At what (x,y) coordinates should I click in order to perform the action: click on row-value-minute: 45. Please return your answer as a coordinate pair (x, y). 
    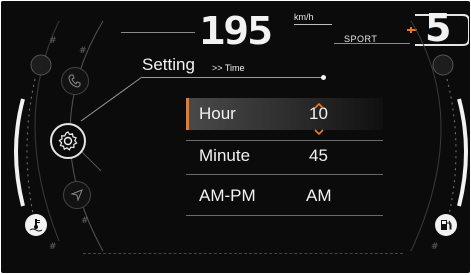
    Looking at the image, I should click on (318, 156).